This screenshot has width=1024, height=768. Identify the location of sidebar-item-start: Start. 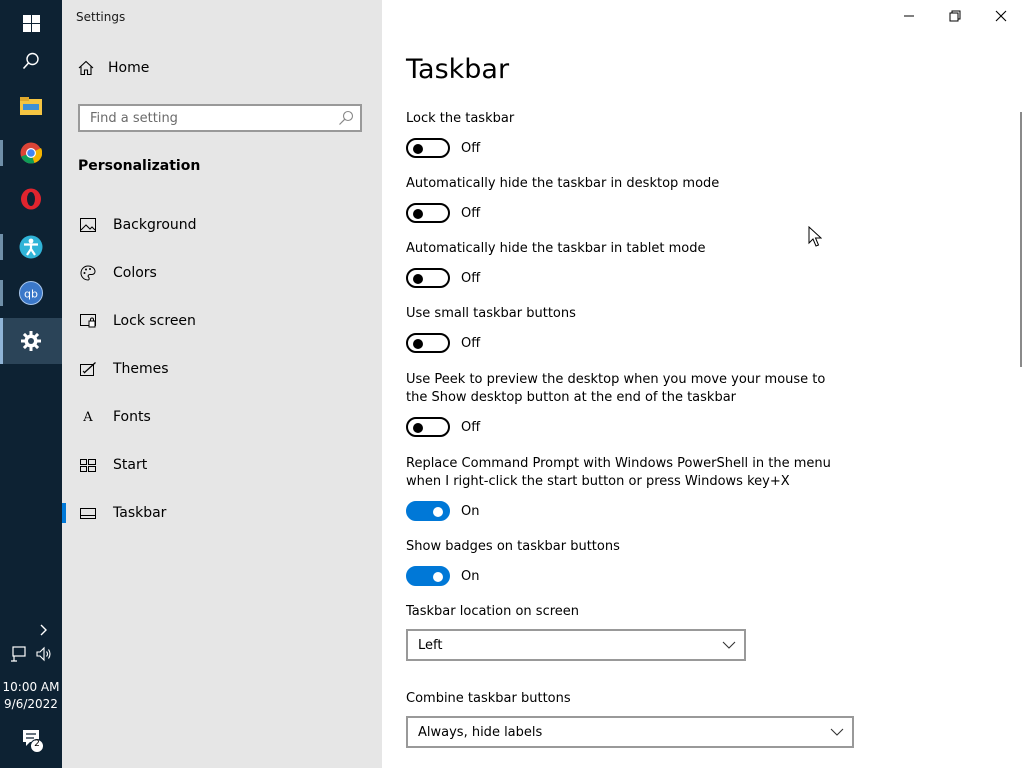
(222, 465).